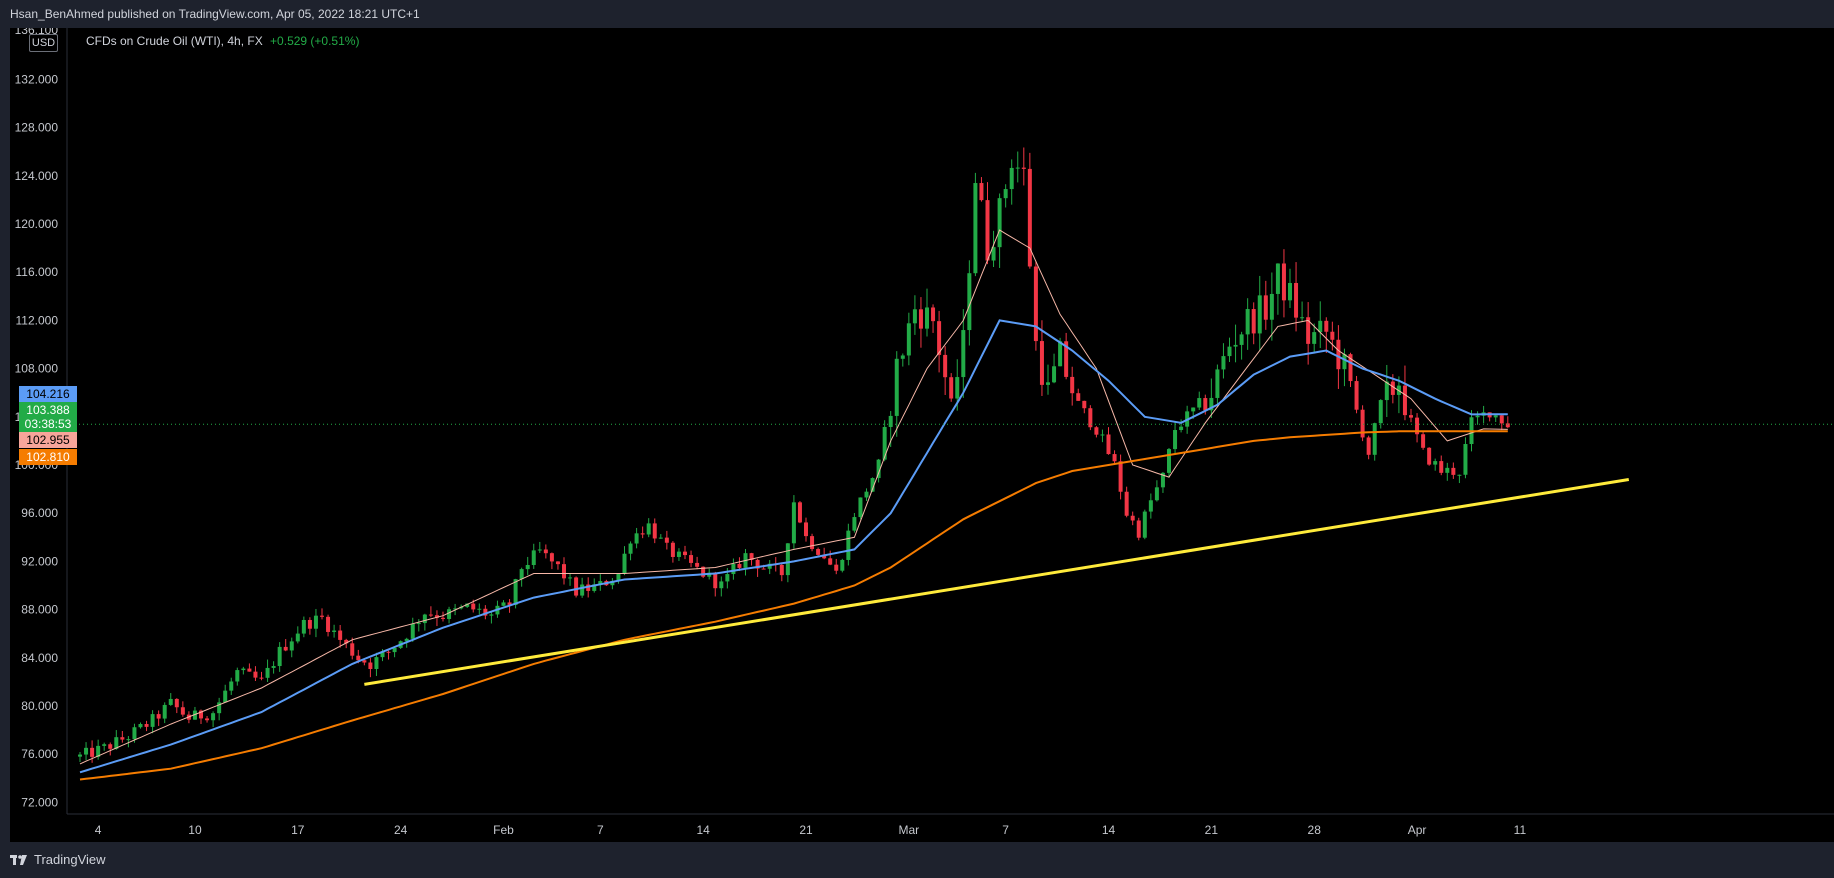 This screenshot has width=1834, height=878. I want to click on y-tick-label: 96.000, so click(39, 513).